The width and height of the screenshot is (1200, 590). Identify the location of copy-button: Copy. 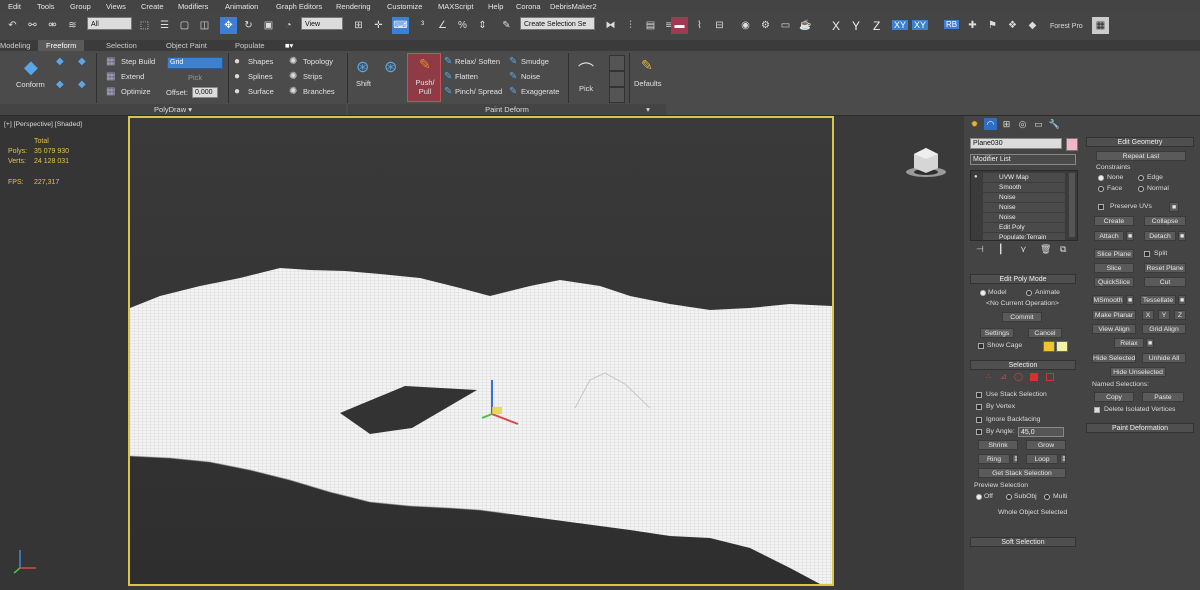
(1114, 397).